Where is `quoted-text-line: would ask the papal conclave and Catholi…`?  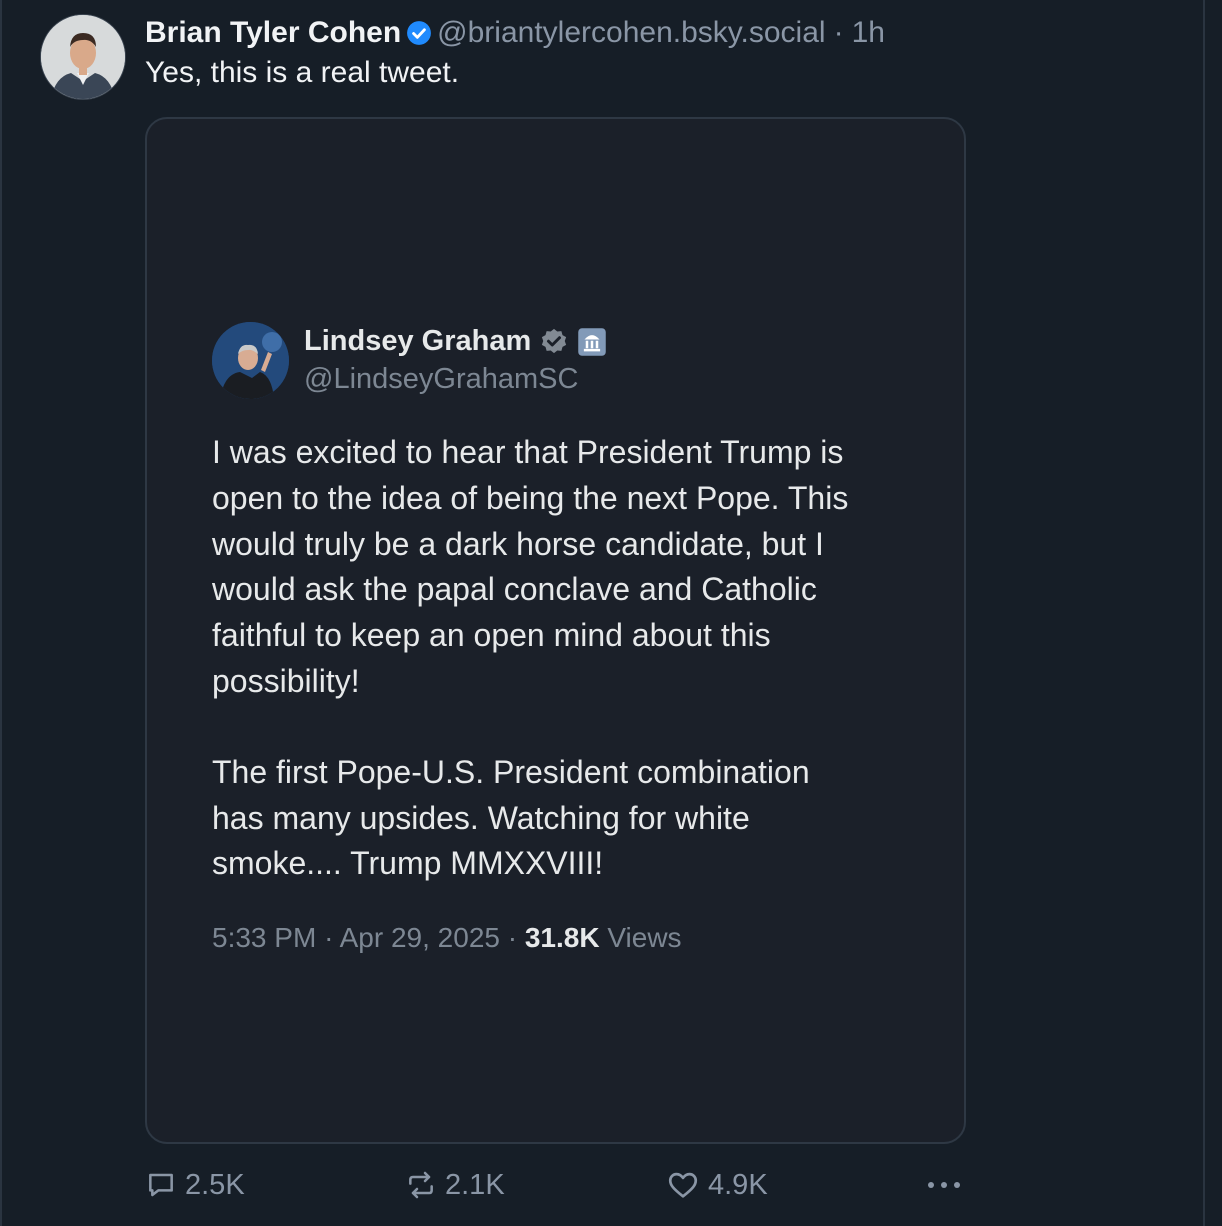
quoted-text-line: would ask the papal conclave and Catholi… is located at coordinates (514, 589).